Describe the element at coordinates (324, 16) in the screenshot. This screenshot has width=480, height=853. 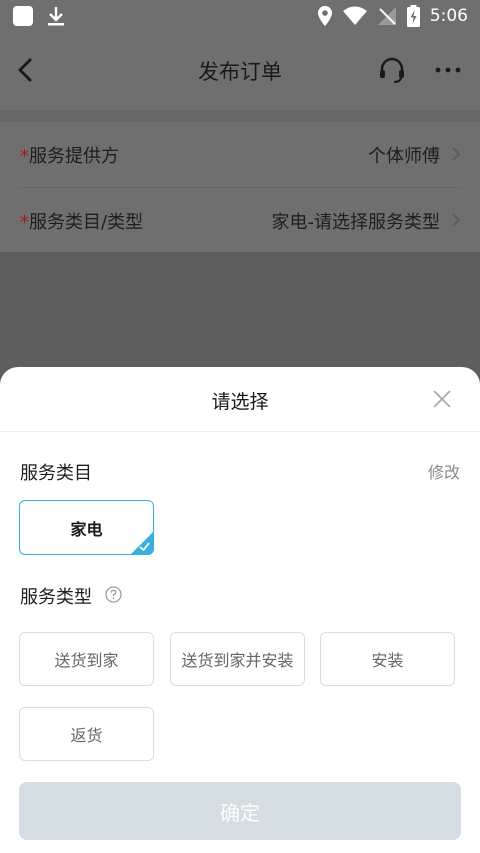
I see `location-icon` at that location.